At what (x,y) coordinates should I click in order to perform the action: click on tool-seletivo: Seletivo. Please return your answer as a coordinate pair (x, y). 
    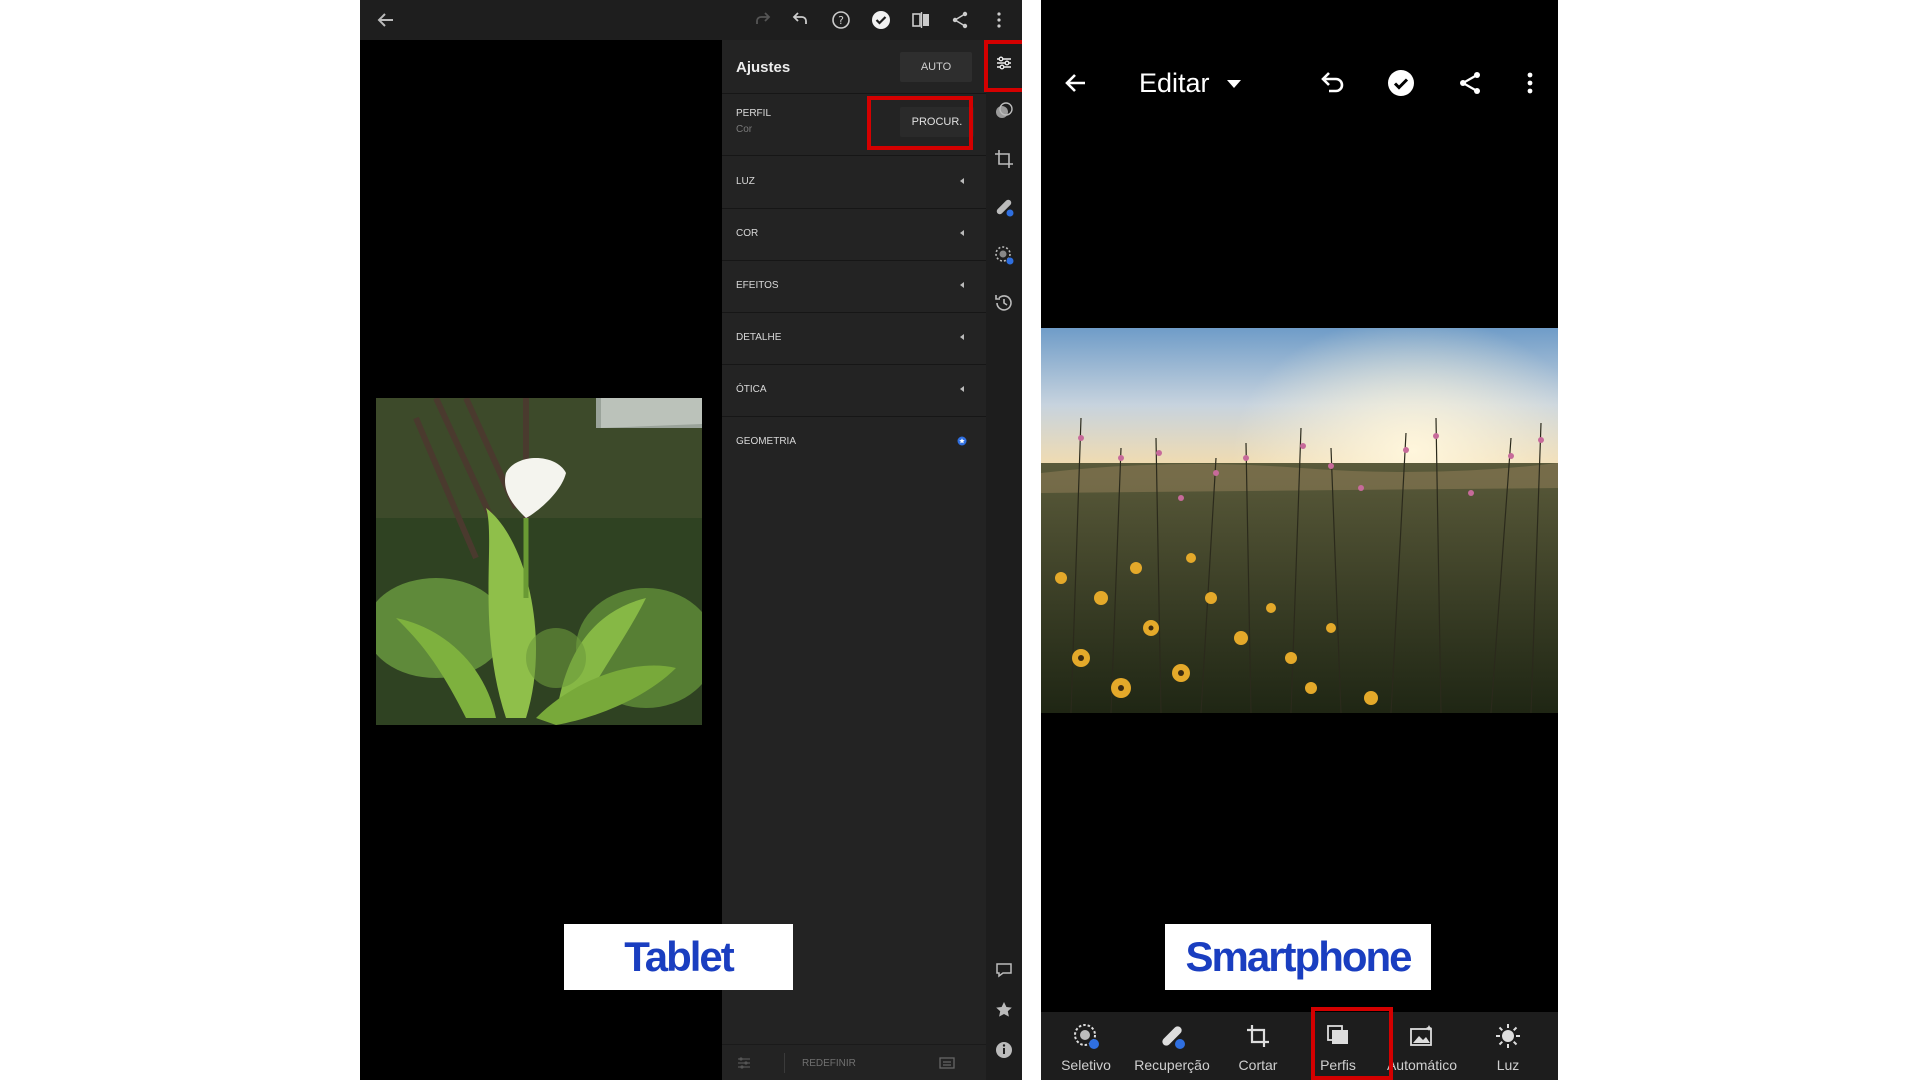
    Looking at the image, I should click on (1086, 1046).